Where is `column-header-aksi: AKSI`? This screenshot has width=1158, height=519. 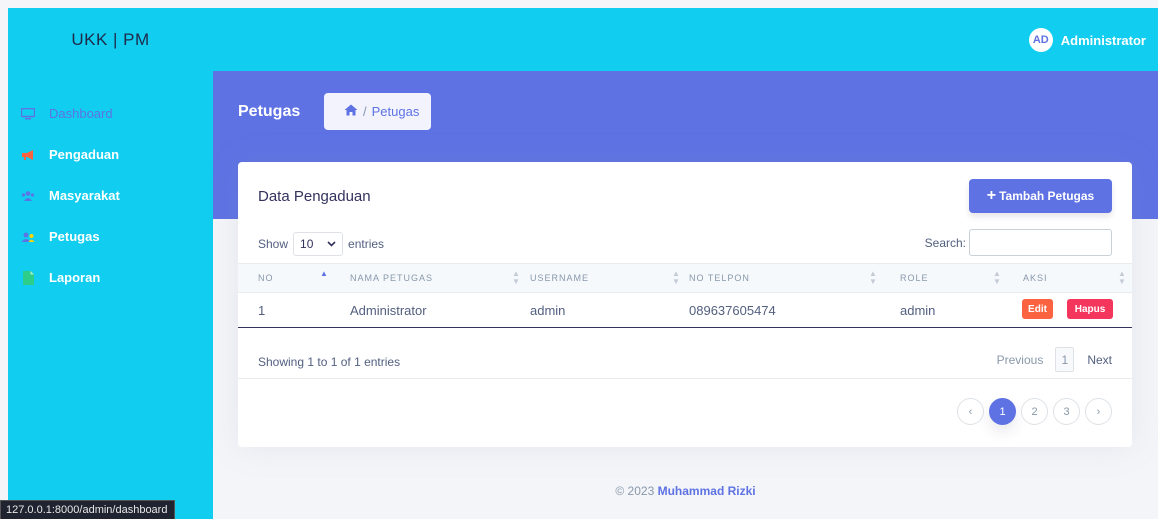
column-header-aksi: AKSI is located at coordinates (1035, 278).